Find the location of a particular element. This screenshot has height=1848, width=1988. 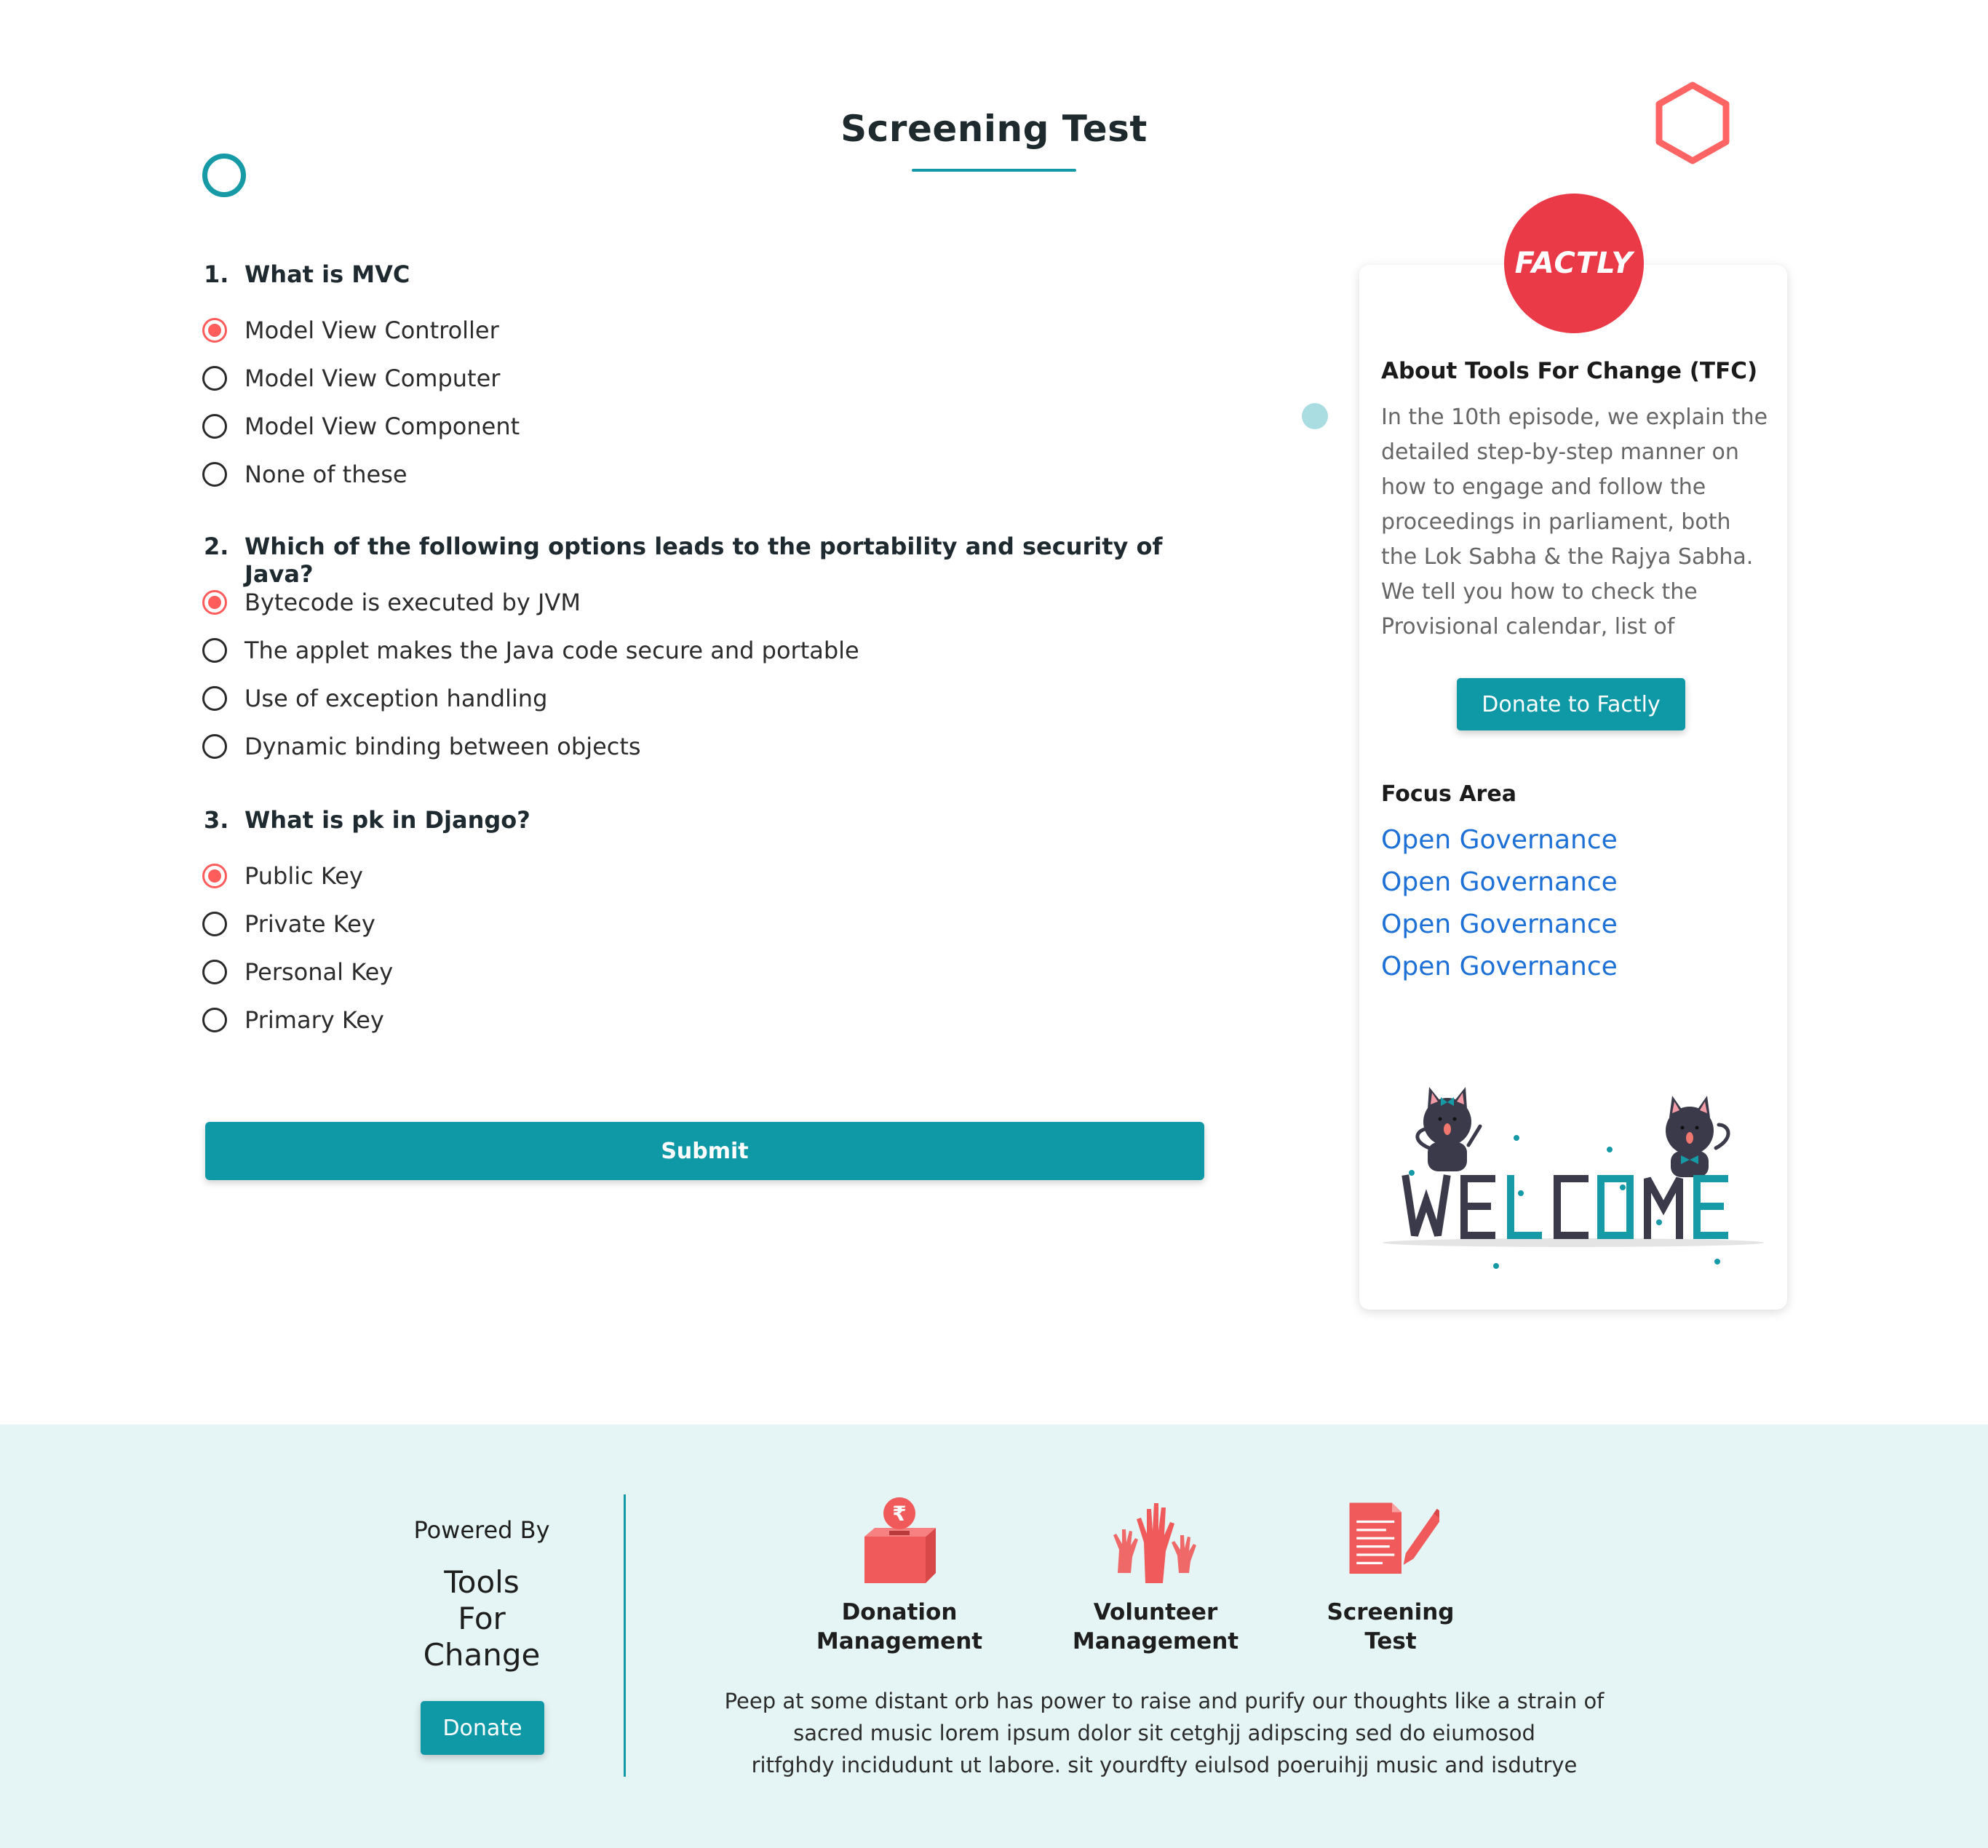

option-q2-a: Bytecode is executed by JVM is located at coordinates (392, 602).